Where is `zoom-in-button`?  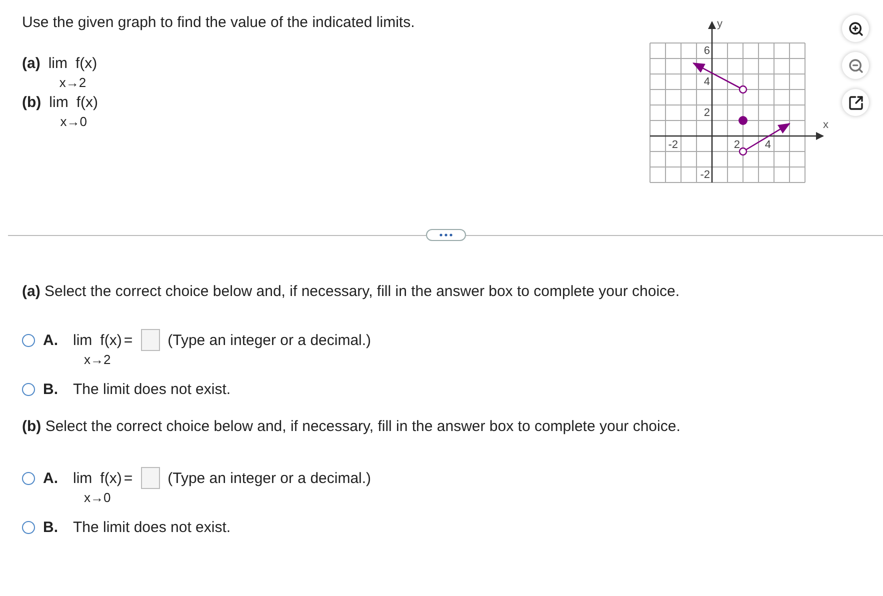
zoom-in-button is located at coordinates (855, 28).